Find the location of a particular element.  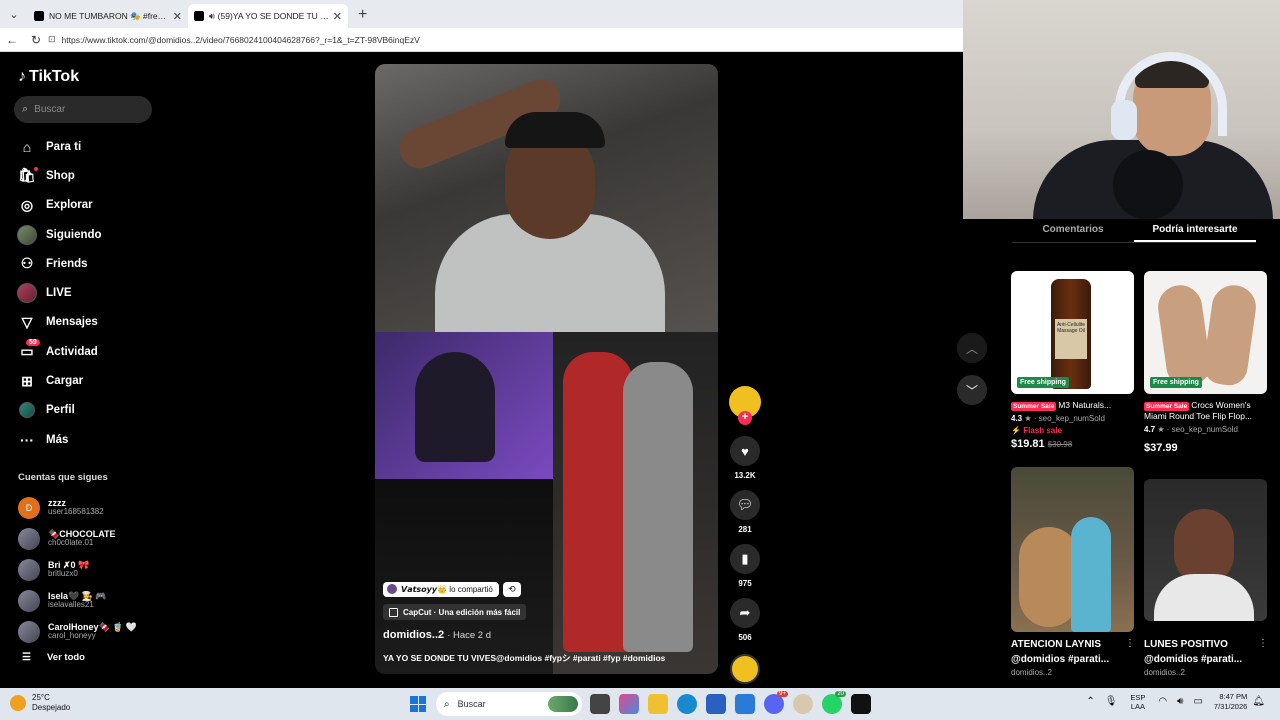

menu-explorar: ◎ Explorar is located at coordinates (59, 205).